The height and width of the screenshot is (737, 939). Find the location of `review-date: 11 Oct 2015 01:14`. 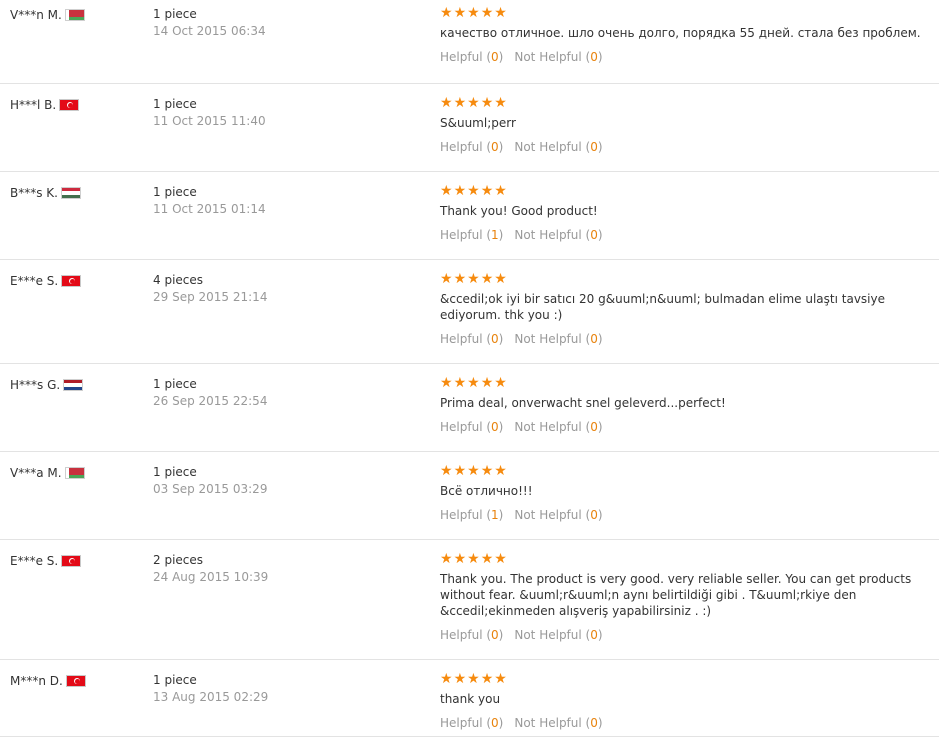

review-date: 11 Oct 2015 01:14 is located at coordinates (209, 209).